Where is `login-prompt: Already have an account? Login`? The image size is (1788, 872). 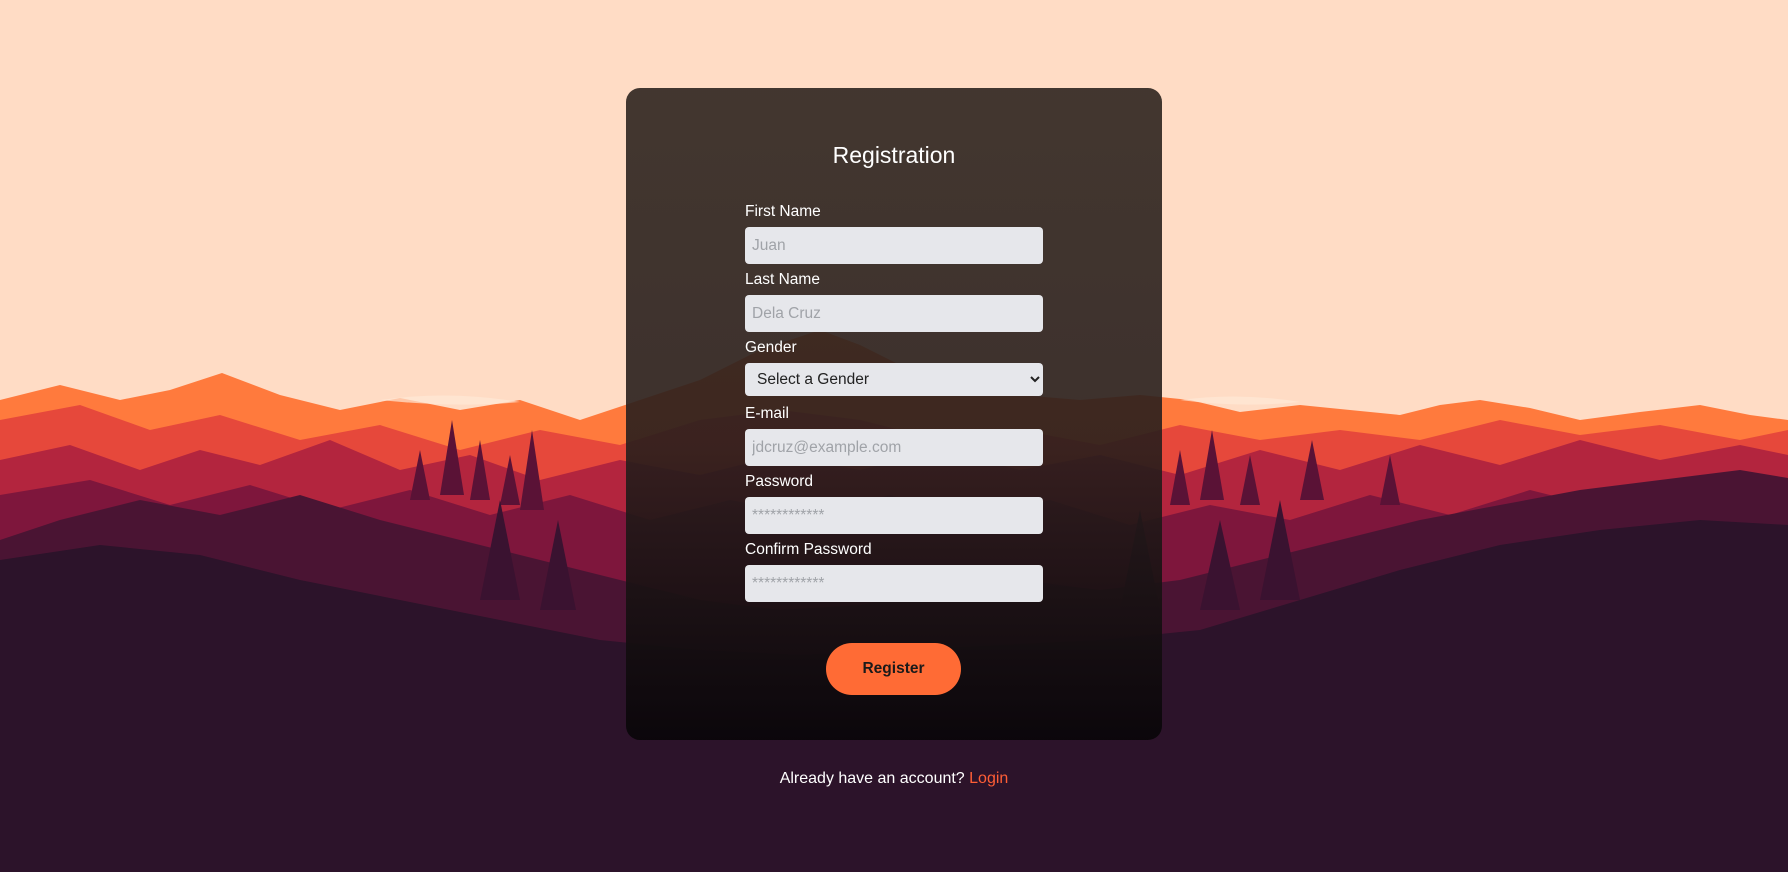 login-prompt: Already have an account? Login is located at coordinates (894, 779).